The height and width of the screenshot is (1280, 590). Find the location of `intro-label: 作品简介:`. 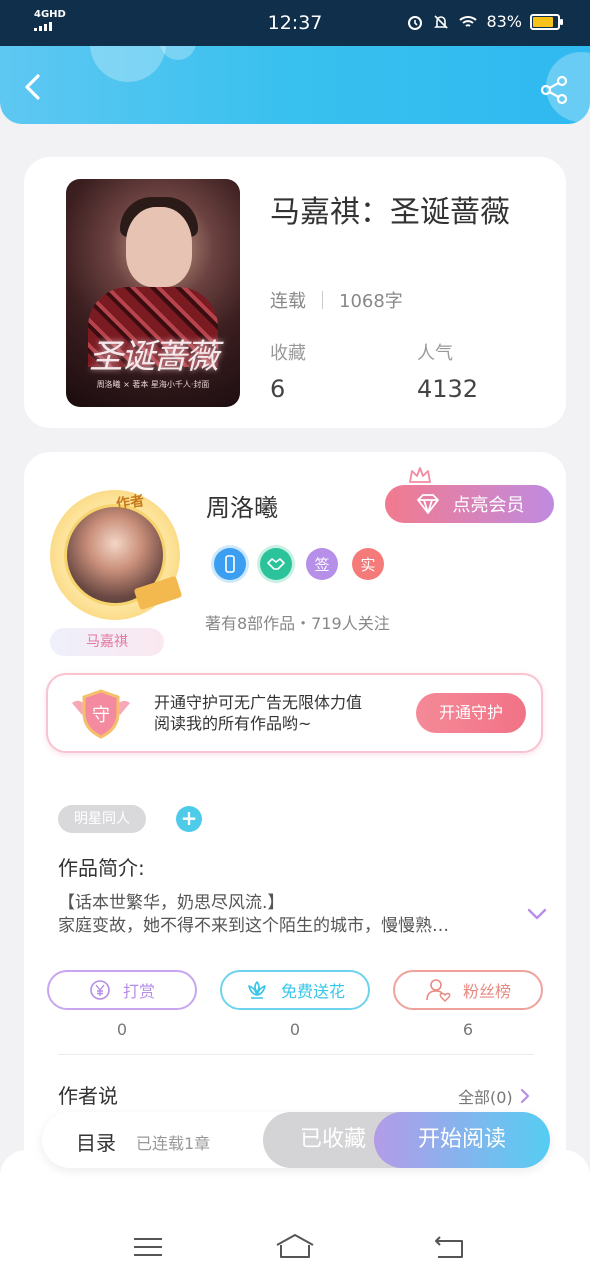

intro-label: 作品简介: is located at coordinates (101, 868).